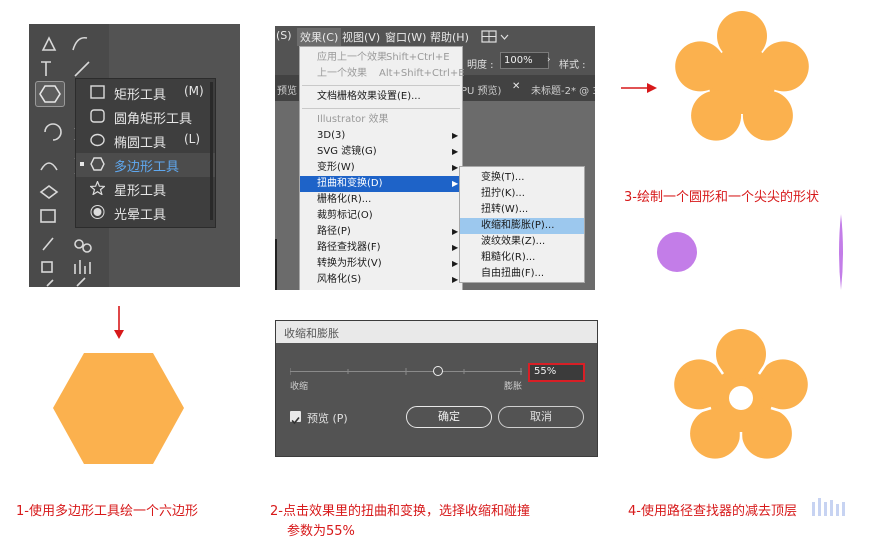 The image size is (870, 544). Describe the element at coordinates (299, 387) in the screenshot. I see `slider-left-label: 收缩` at that location.